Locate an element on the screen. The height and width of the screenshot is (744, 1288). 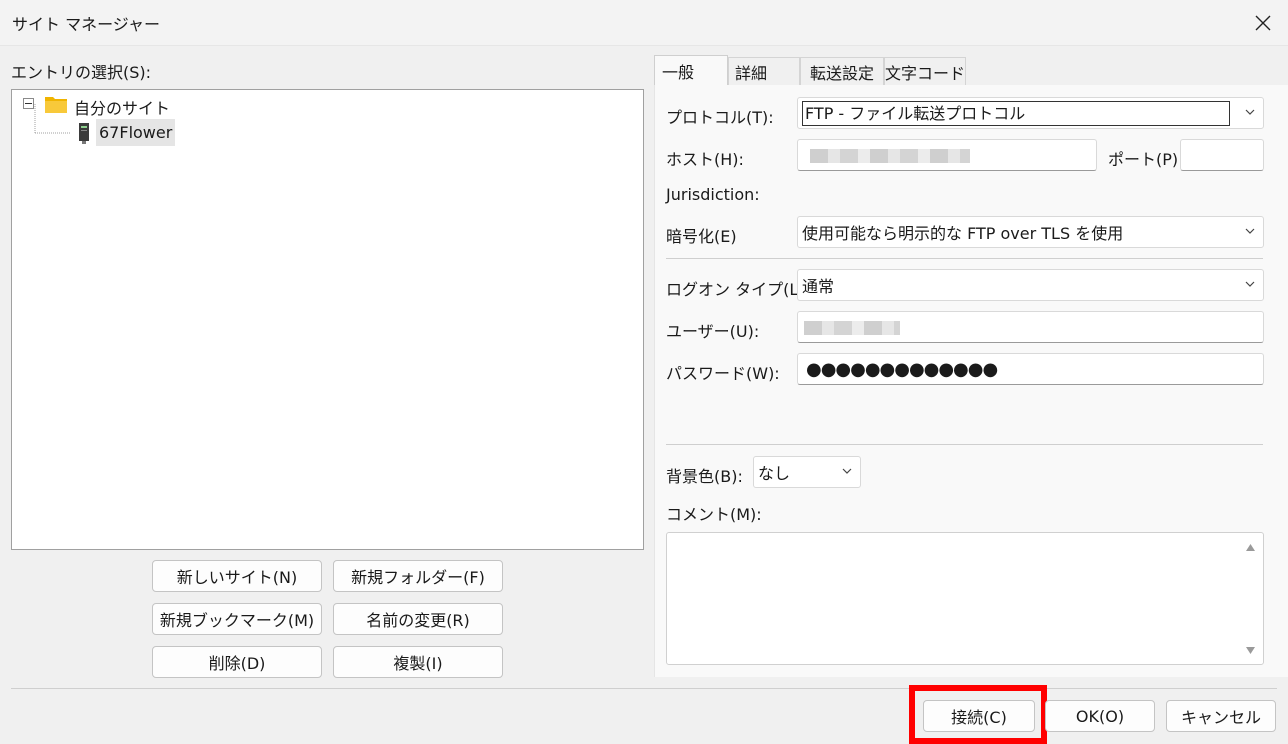
scroll-up-icon is located at coordinates (1250, 547).